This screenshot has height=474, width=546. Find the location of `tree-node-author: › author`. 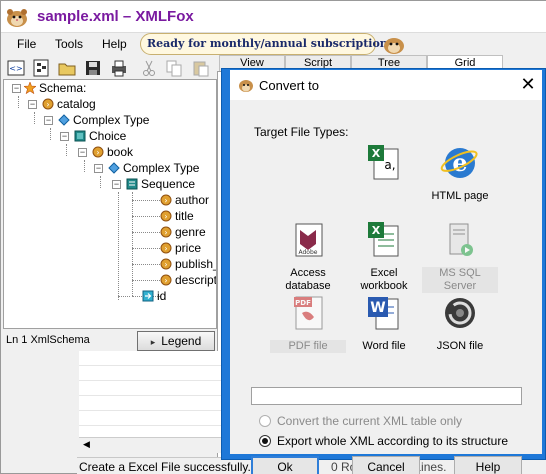

tree-node-author: › author is located at coordinates (184, 201).